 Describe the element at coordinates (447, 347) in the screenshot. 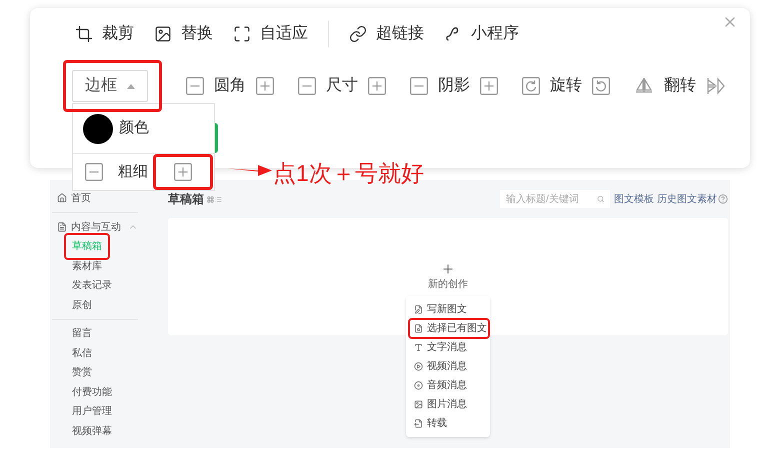

I see `menu-item: 文字消息` at that location.